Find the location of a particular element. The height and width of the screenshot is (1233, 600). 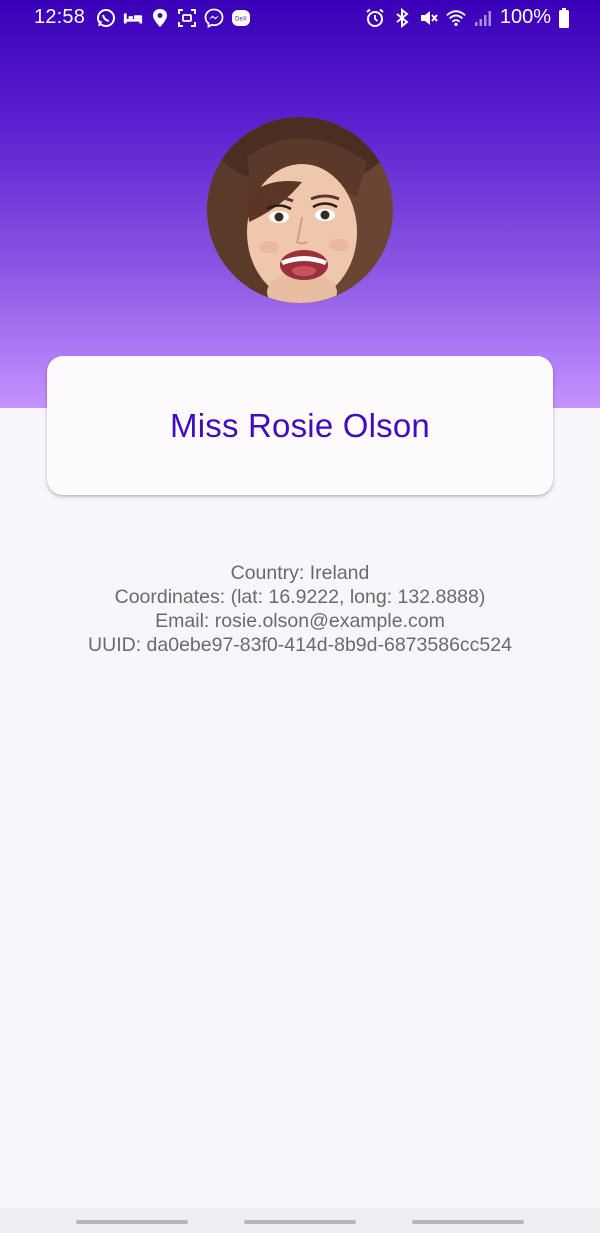

recent-apps-handle is located at coordinates (132, 1222).